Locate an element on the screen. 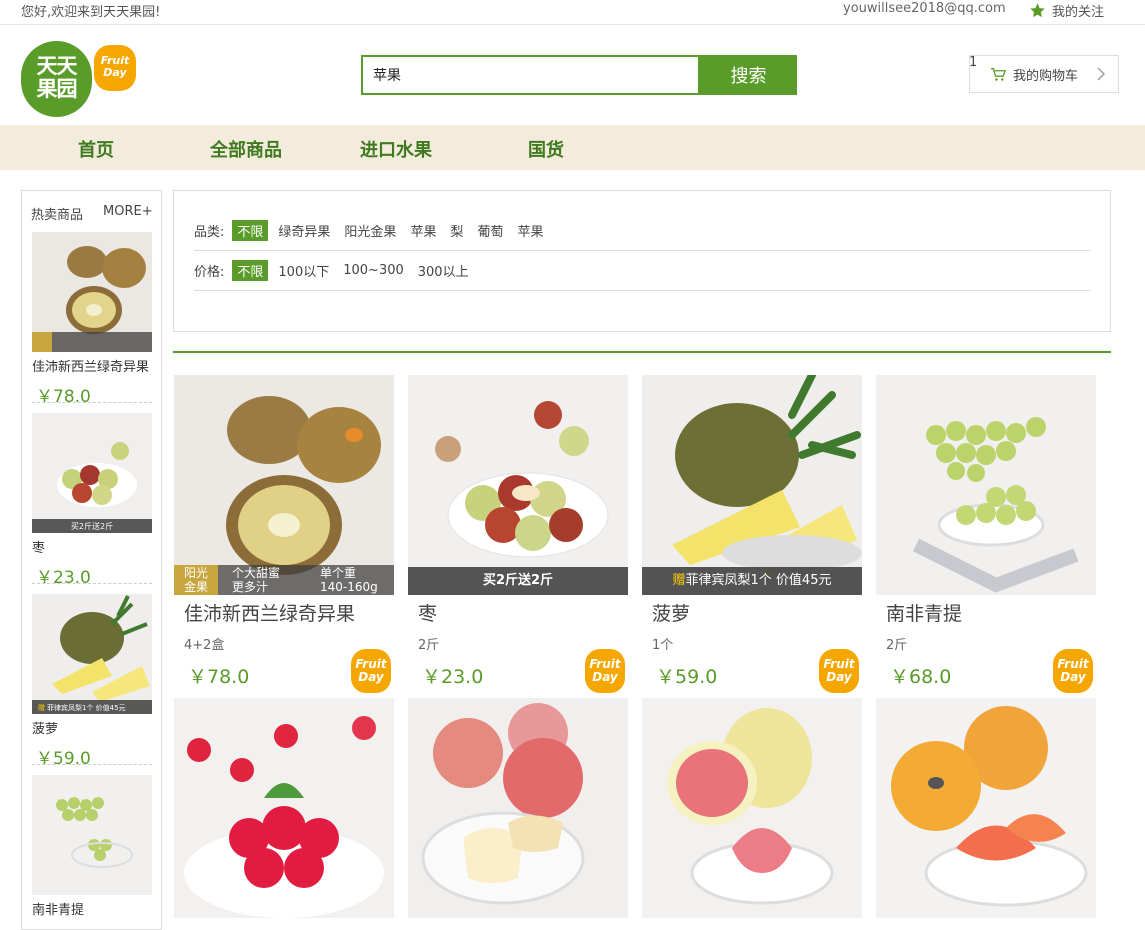 The image size is (1145, 930). logo-day-text: Day is located at coordinates (115, 72).